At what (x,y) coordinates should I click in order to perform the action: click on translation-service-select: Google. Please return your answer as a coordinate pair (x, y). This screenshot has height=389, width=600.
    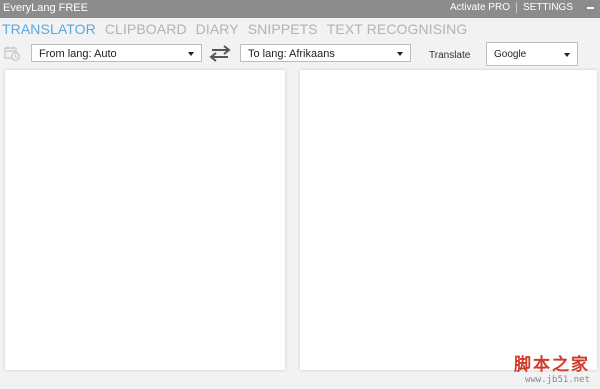
    Looking at the image, I should click on (532, 54).